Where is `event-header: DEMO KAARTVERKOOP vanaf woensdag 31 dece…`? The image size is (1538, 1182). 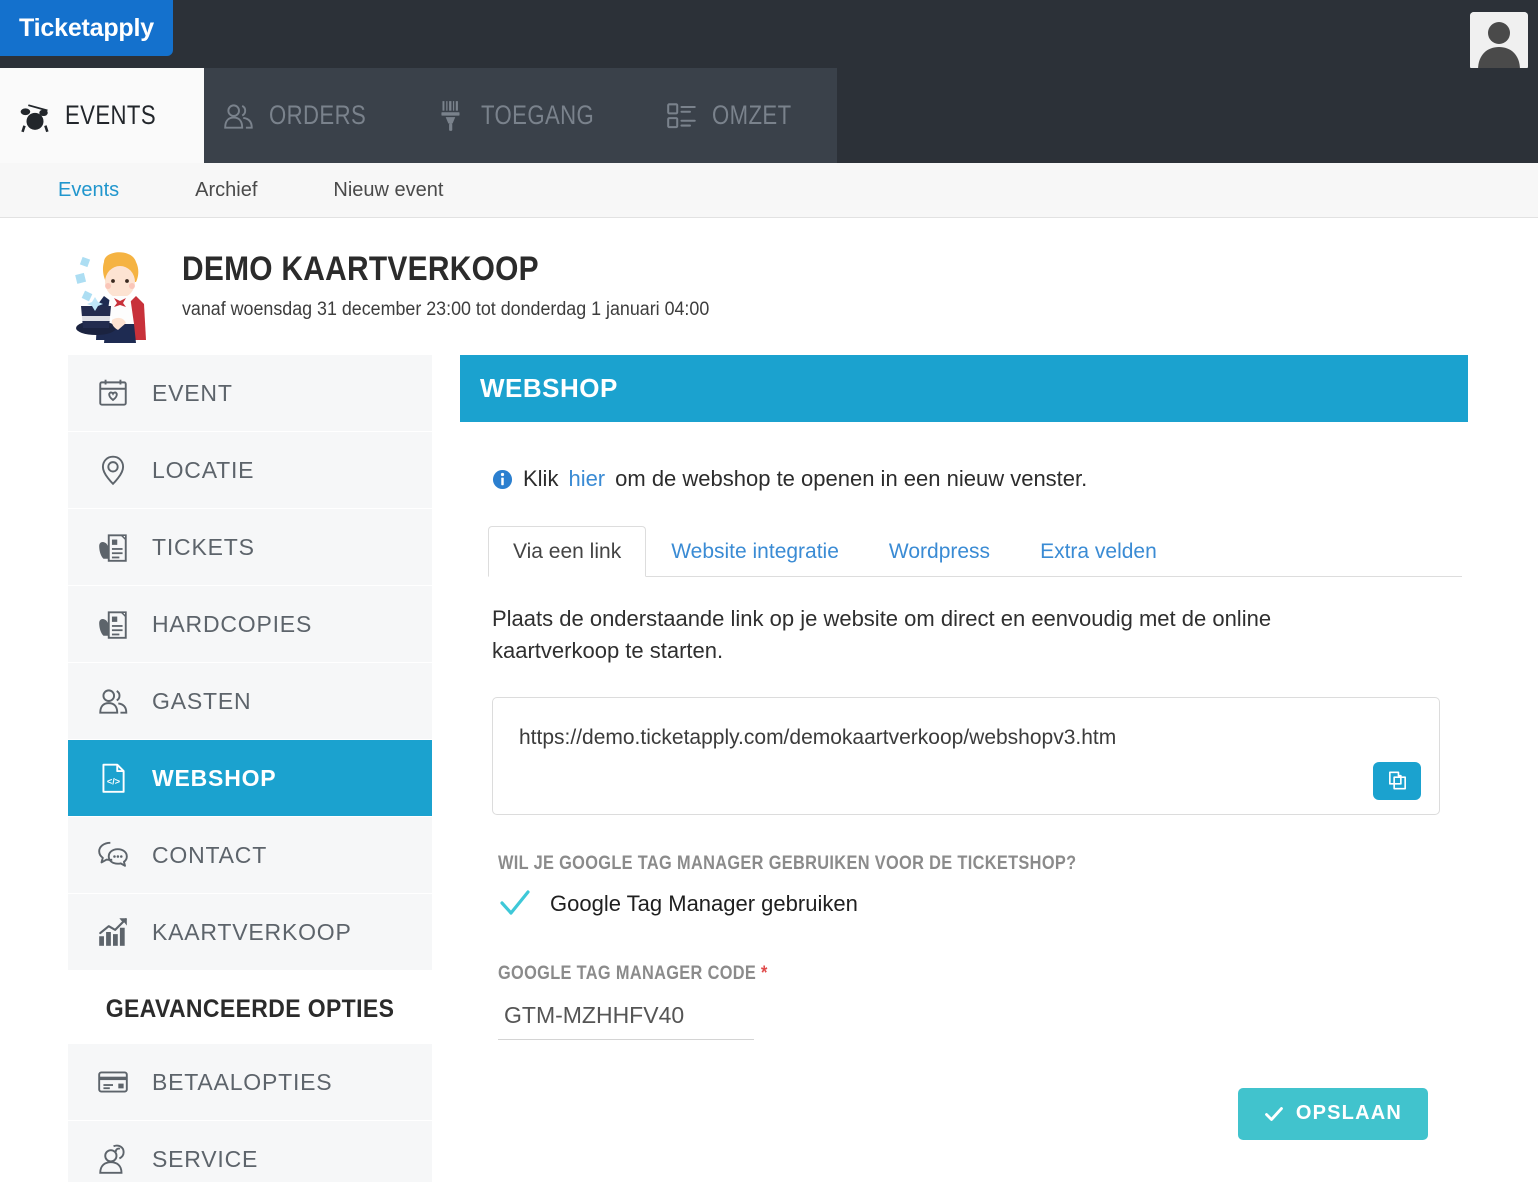 event-header: DEMO KAARTVERKOOP vanaf woensdag 31 dece… is located at coordinates (769, 286).